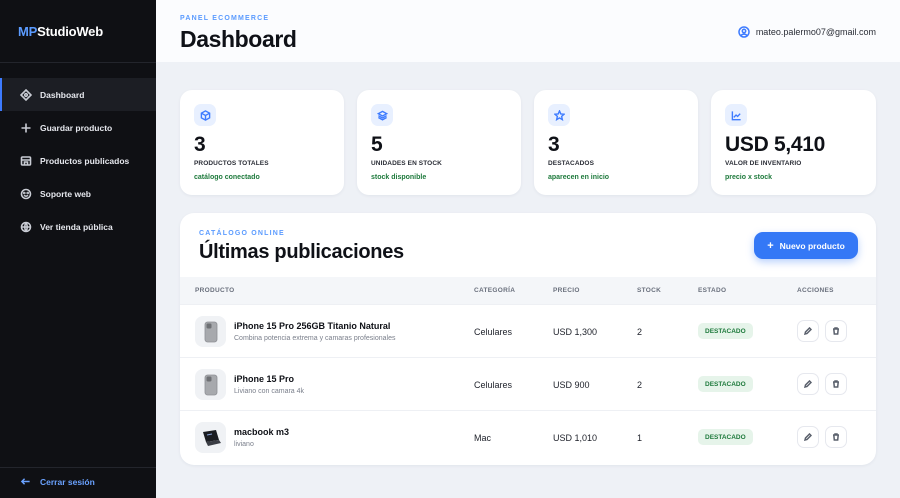 The width and height of the screenshot is (900, 498). I want to click on logout-button: Cerrar sesión, so click(57, 481).